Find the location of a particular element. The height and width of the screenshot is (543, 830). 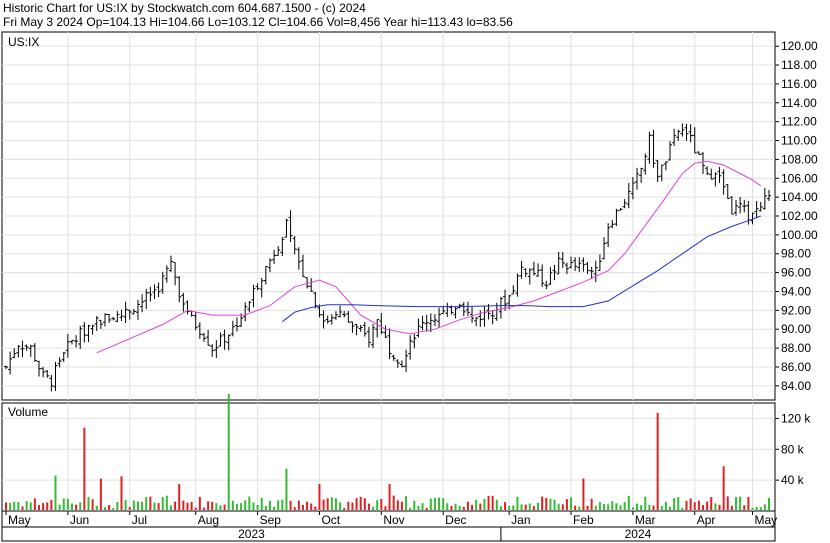

month-label: Mar is located at coordinates (645, 520).